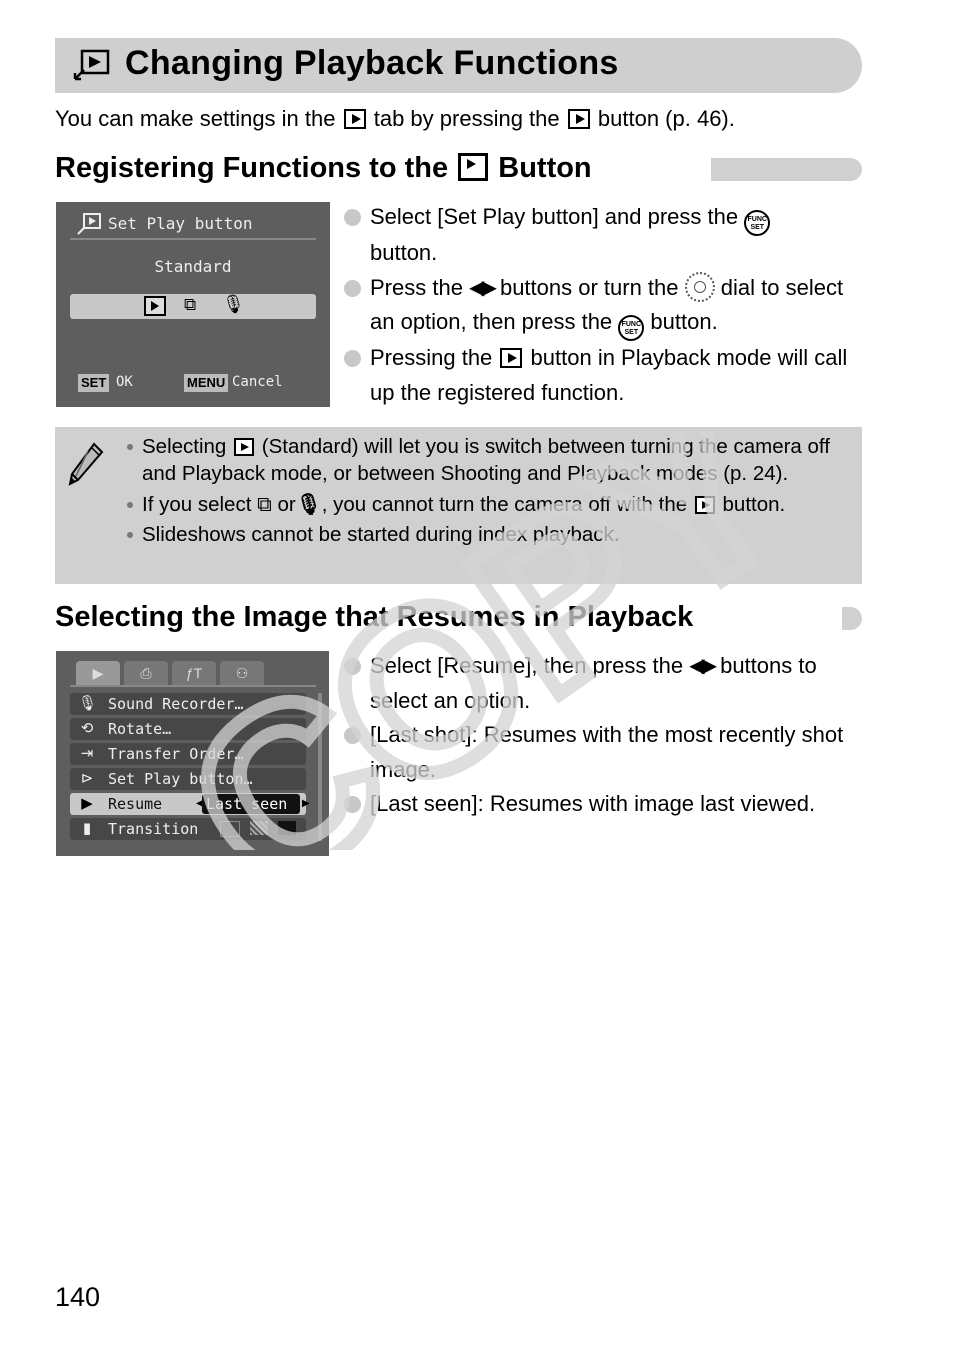 Image resolution: width=954 pixels, height=1345 pixels. I want to click on cancel-label: Cancel, so click(257, 382).